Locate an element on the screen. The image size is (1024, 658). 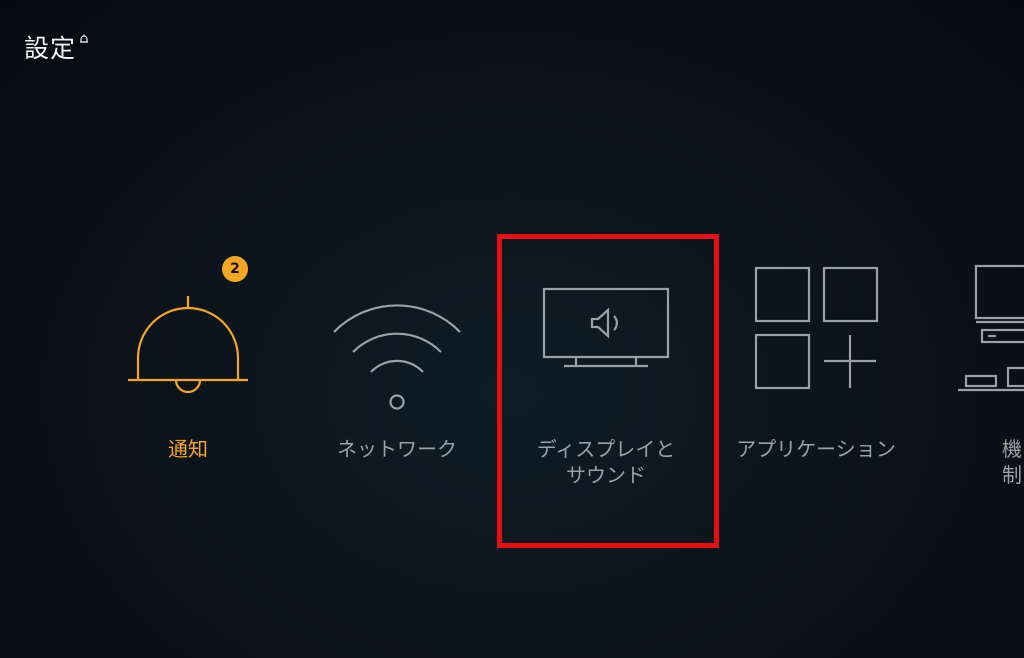
header: 設定 is located at coordinates (57, 48).